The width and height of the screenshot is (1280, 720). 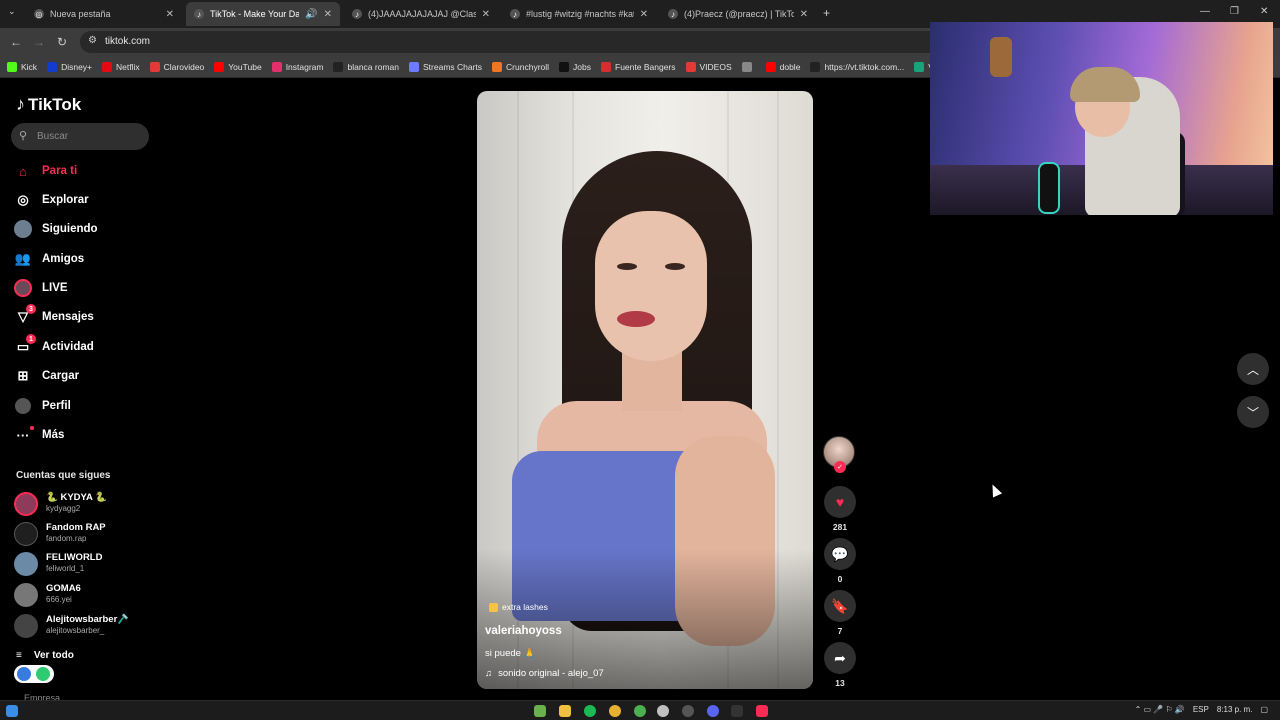 I want to click on nav-label: Explorar, so click(x=65, y=200).